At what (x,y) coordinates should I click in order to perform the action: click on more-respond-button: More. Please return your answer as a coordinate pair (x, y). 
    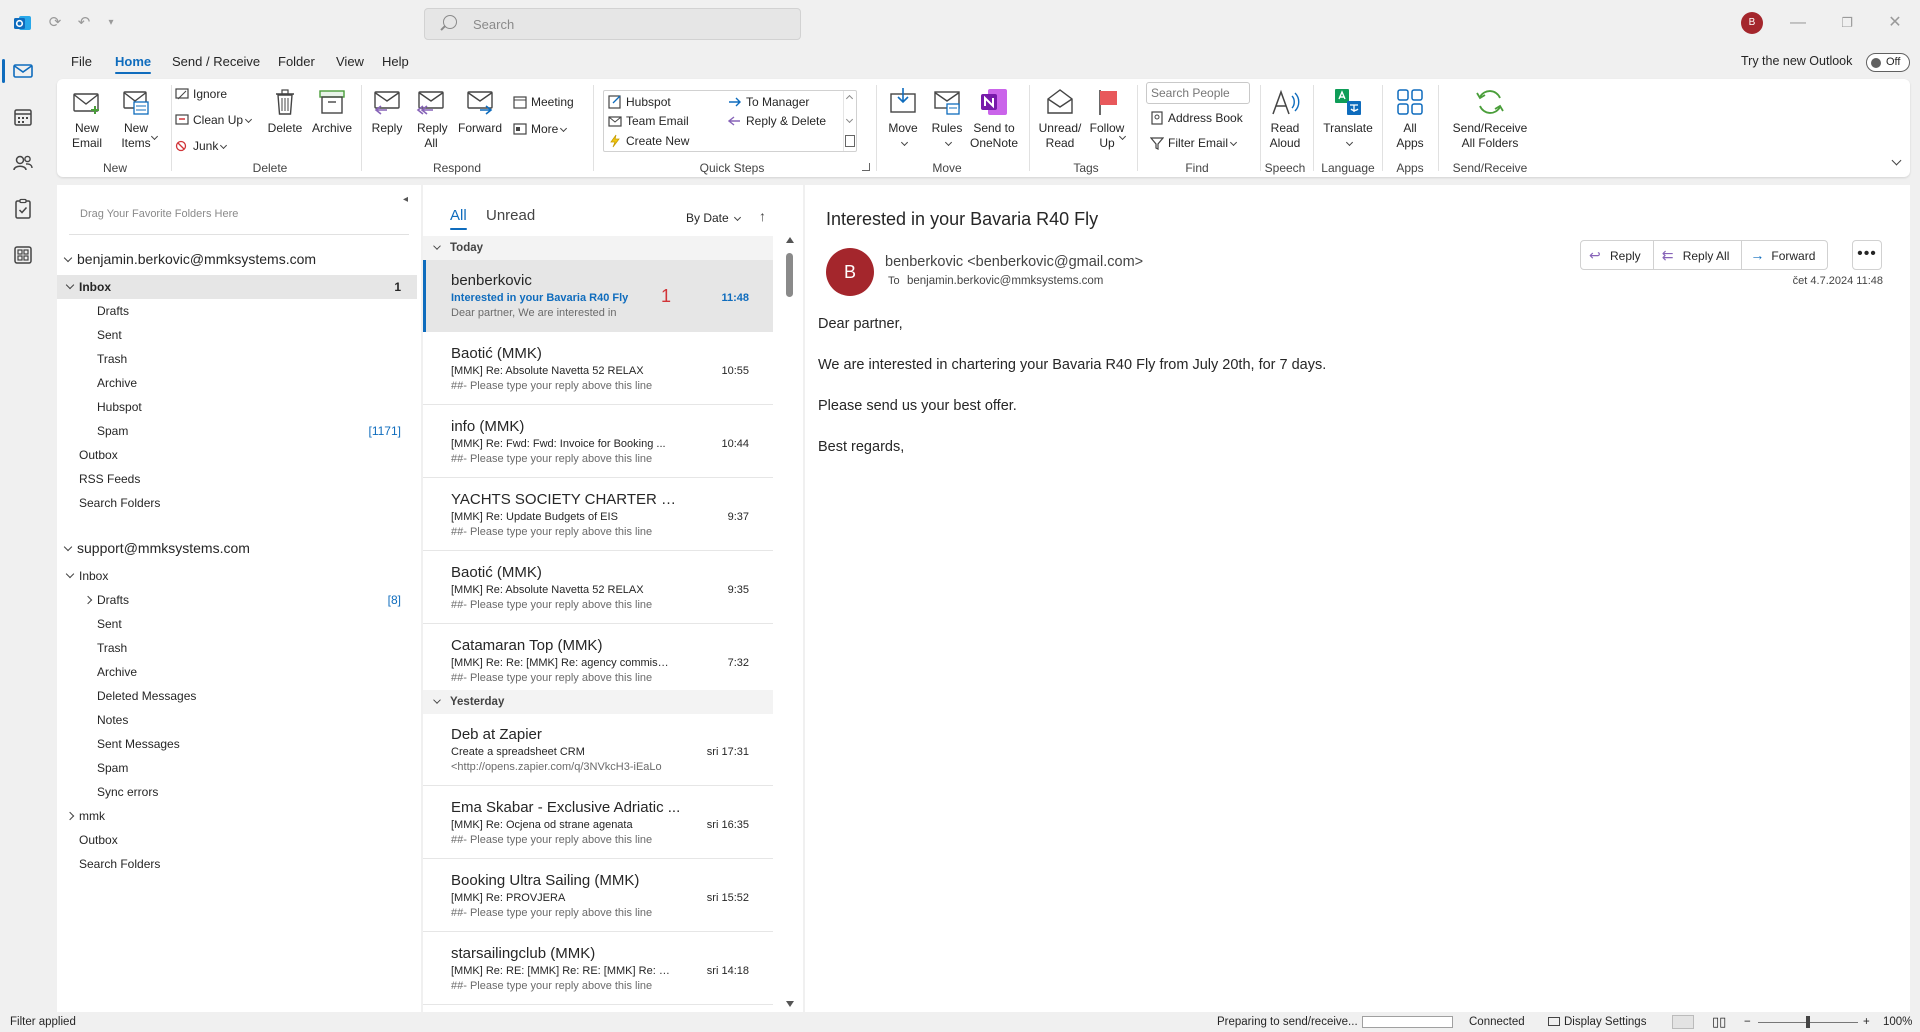
    Looking at the image, I should click on (540, 129).